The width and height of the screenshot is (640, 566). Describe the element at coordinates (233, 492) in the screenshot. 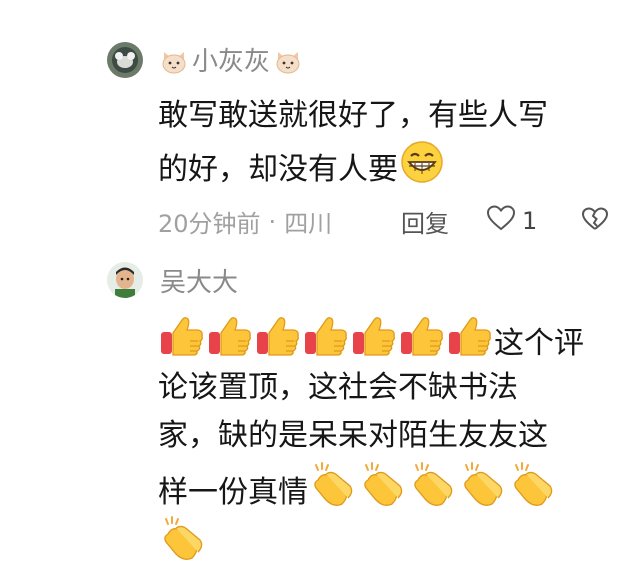

I see `comment-text: 样一份真情` at that location.